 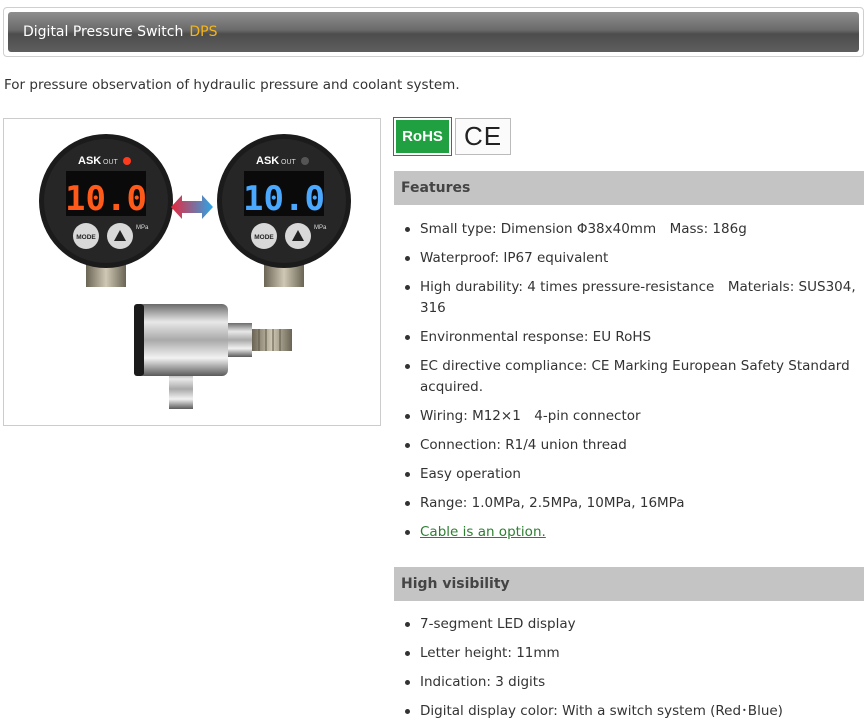 I want to click on list-item: Indication: 3 digits, so click(x=629, y=682).